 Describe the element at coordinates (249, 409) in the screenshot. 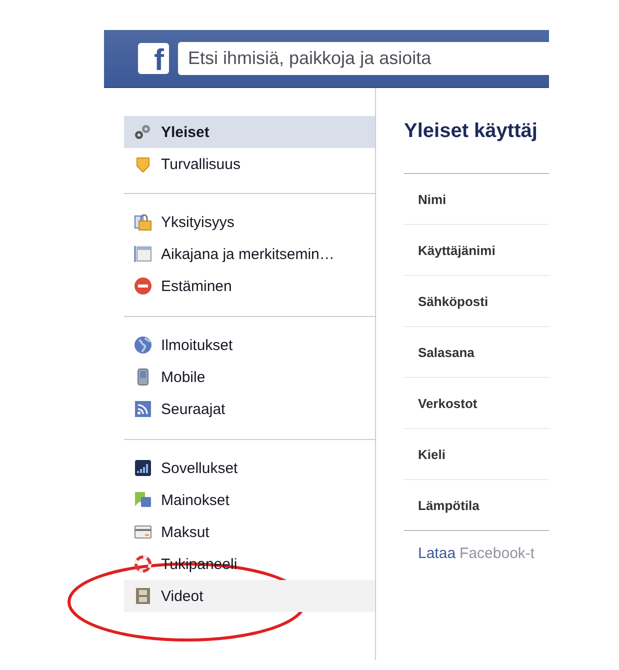

I see `sidebar-item: Seuraajat` at that location.